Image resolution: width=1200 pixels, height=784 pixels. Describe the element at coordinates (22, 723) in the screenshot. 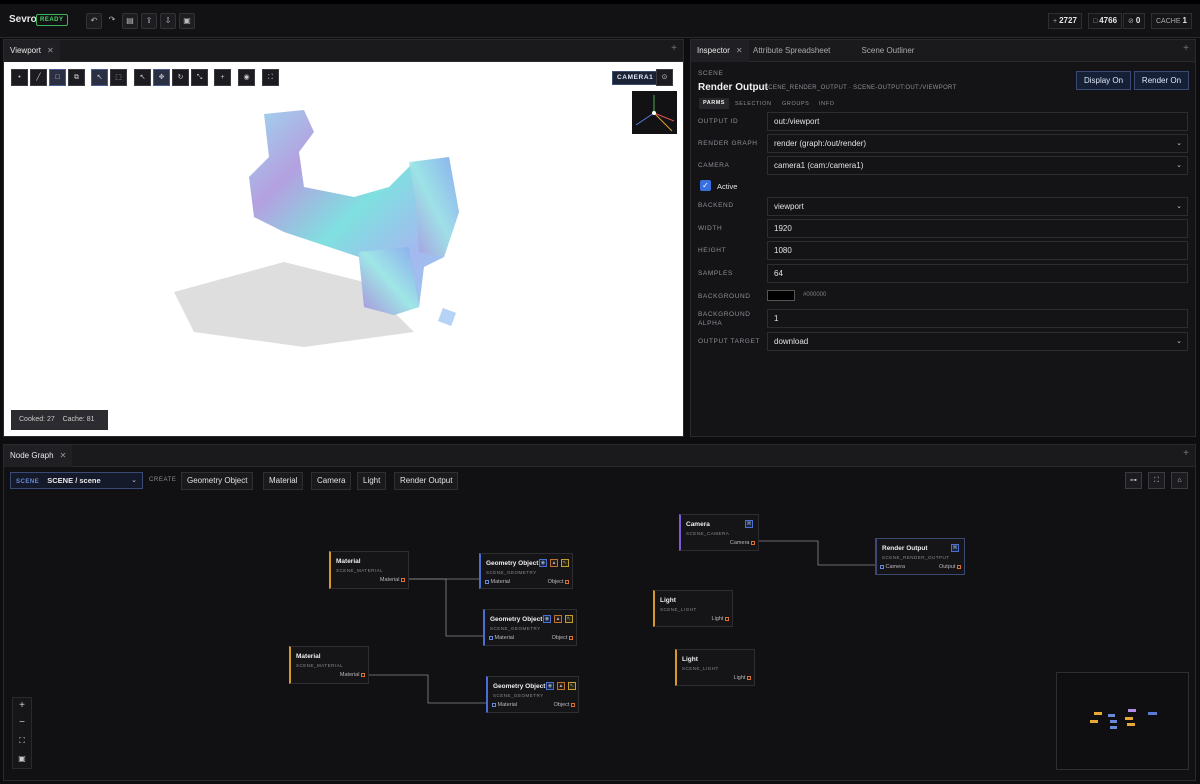

I see `zoom-out-button: −` at that location.